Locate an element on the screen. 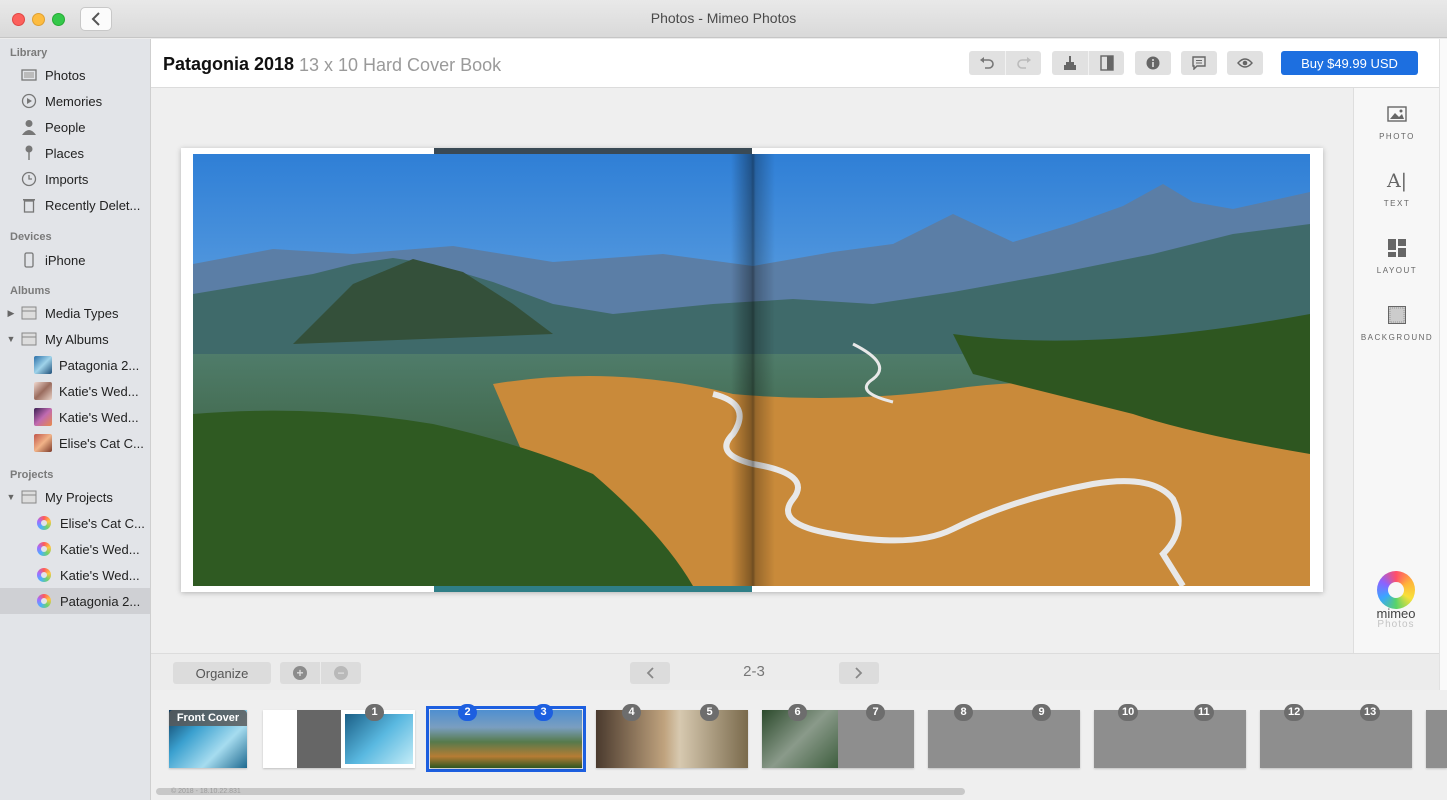 This screenshot has height=800, width=1447. front-cover-label: Front Cover is located at coordinates (208, 718).